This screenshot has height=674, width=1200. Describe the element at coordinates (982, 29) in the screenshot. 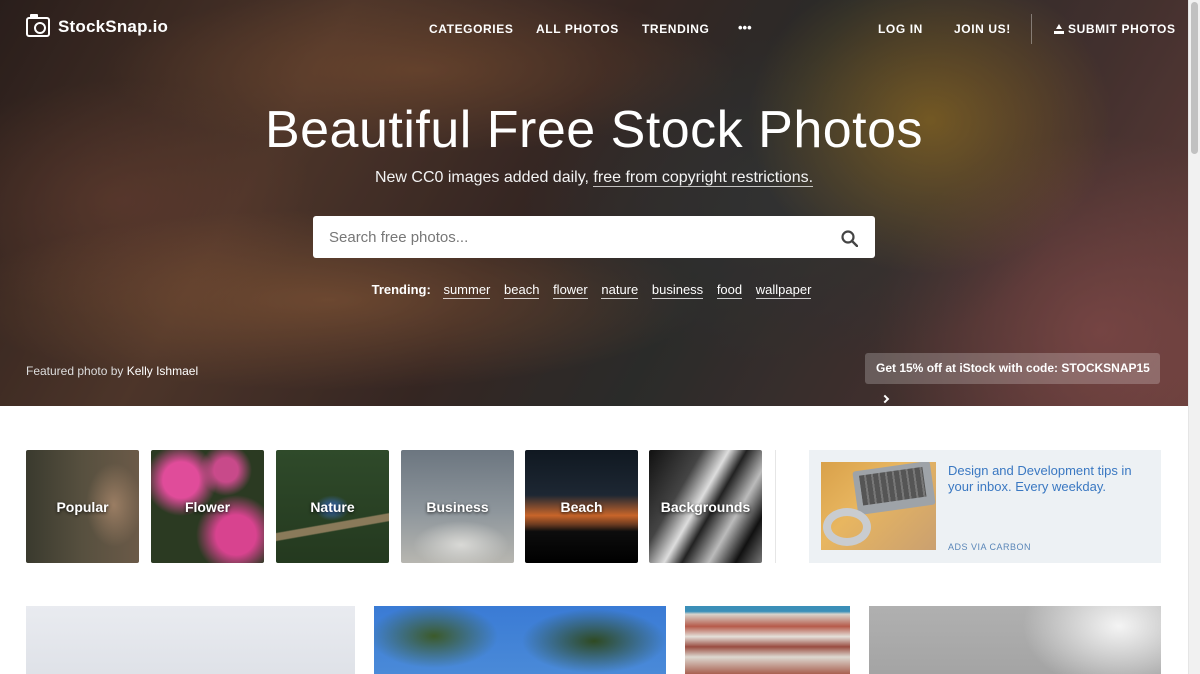

I see `nav-join: JOIN US!` at that location.